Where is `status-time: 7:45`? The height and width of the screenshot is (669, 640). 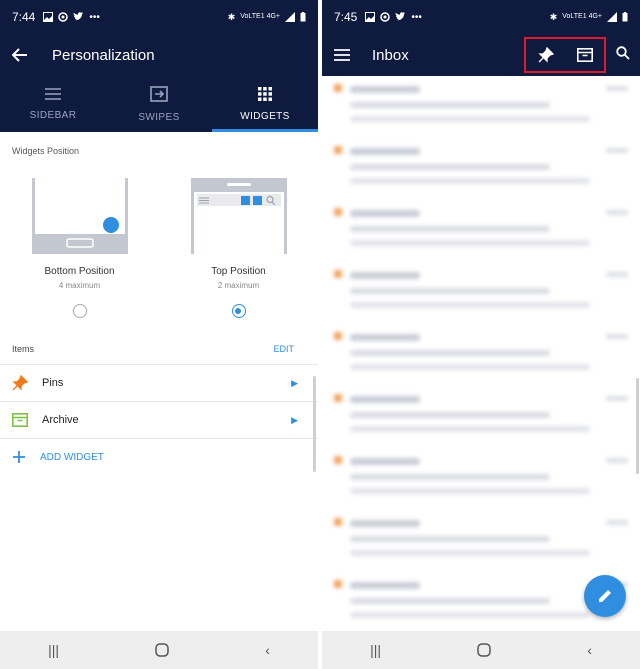
status-time: 7:45 is located at coordinates (346, 17).